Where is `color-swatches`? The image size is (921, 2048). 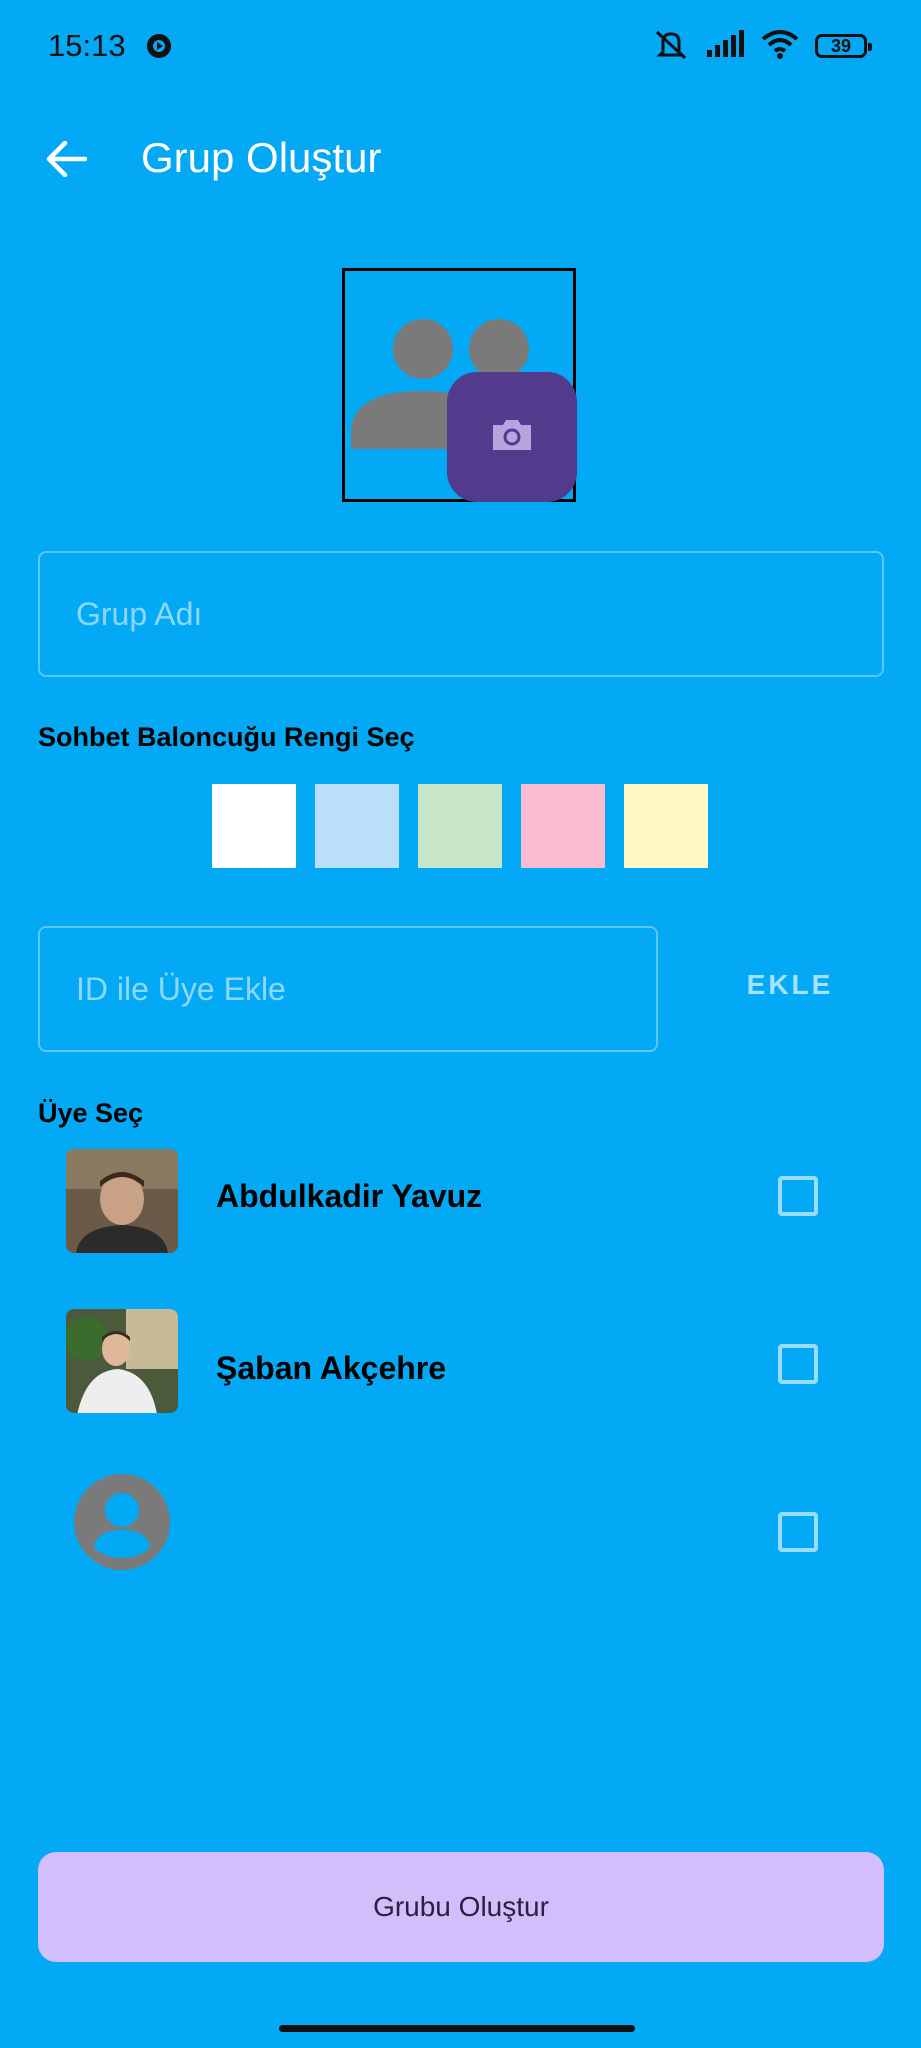 color-swatches is located at coordinates (460, 826).